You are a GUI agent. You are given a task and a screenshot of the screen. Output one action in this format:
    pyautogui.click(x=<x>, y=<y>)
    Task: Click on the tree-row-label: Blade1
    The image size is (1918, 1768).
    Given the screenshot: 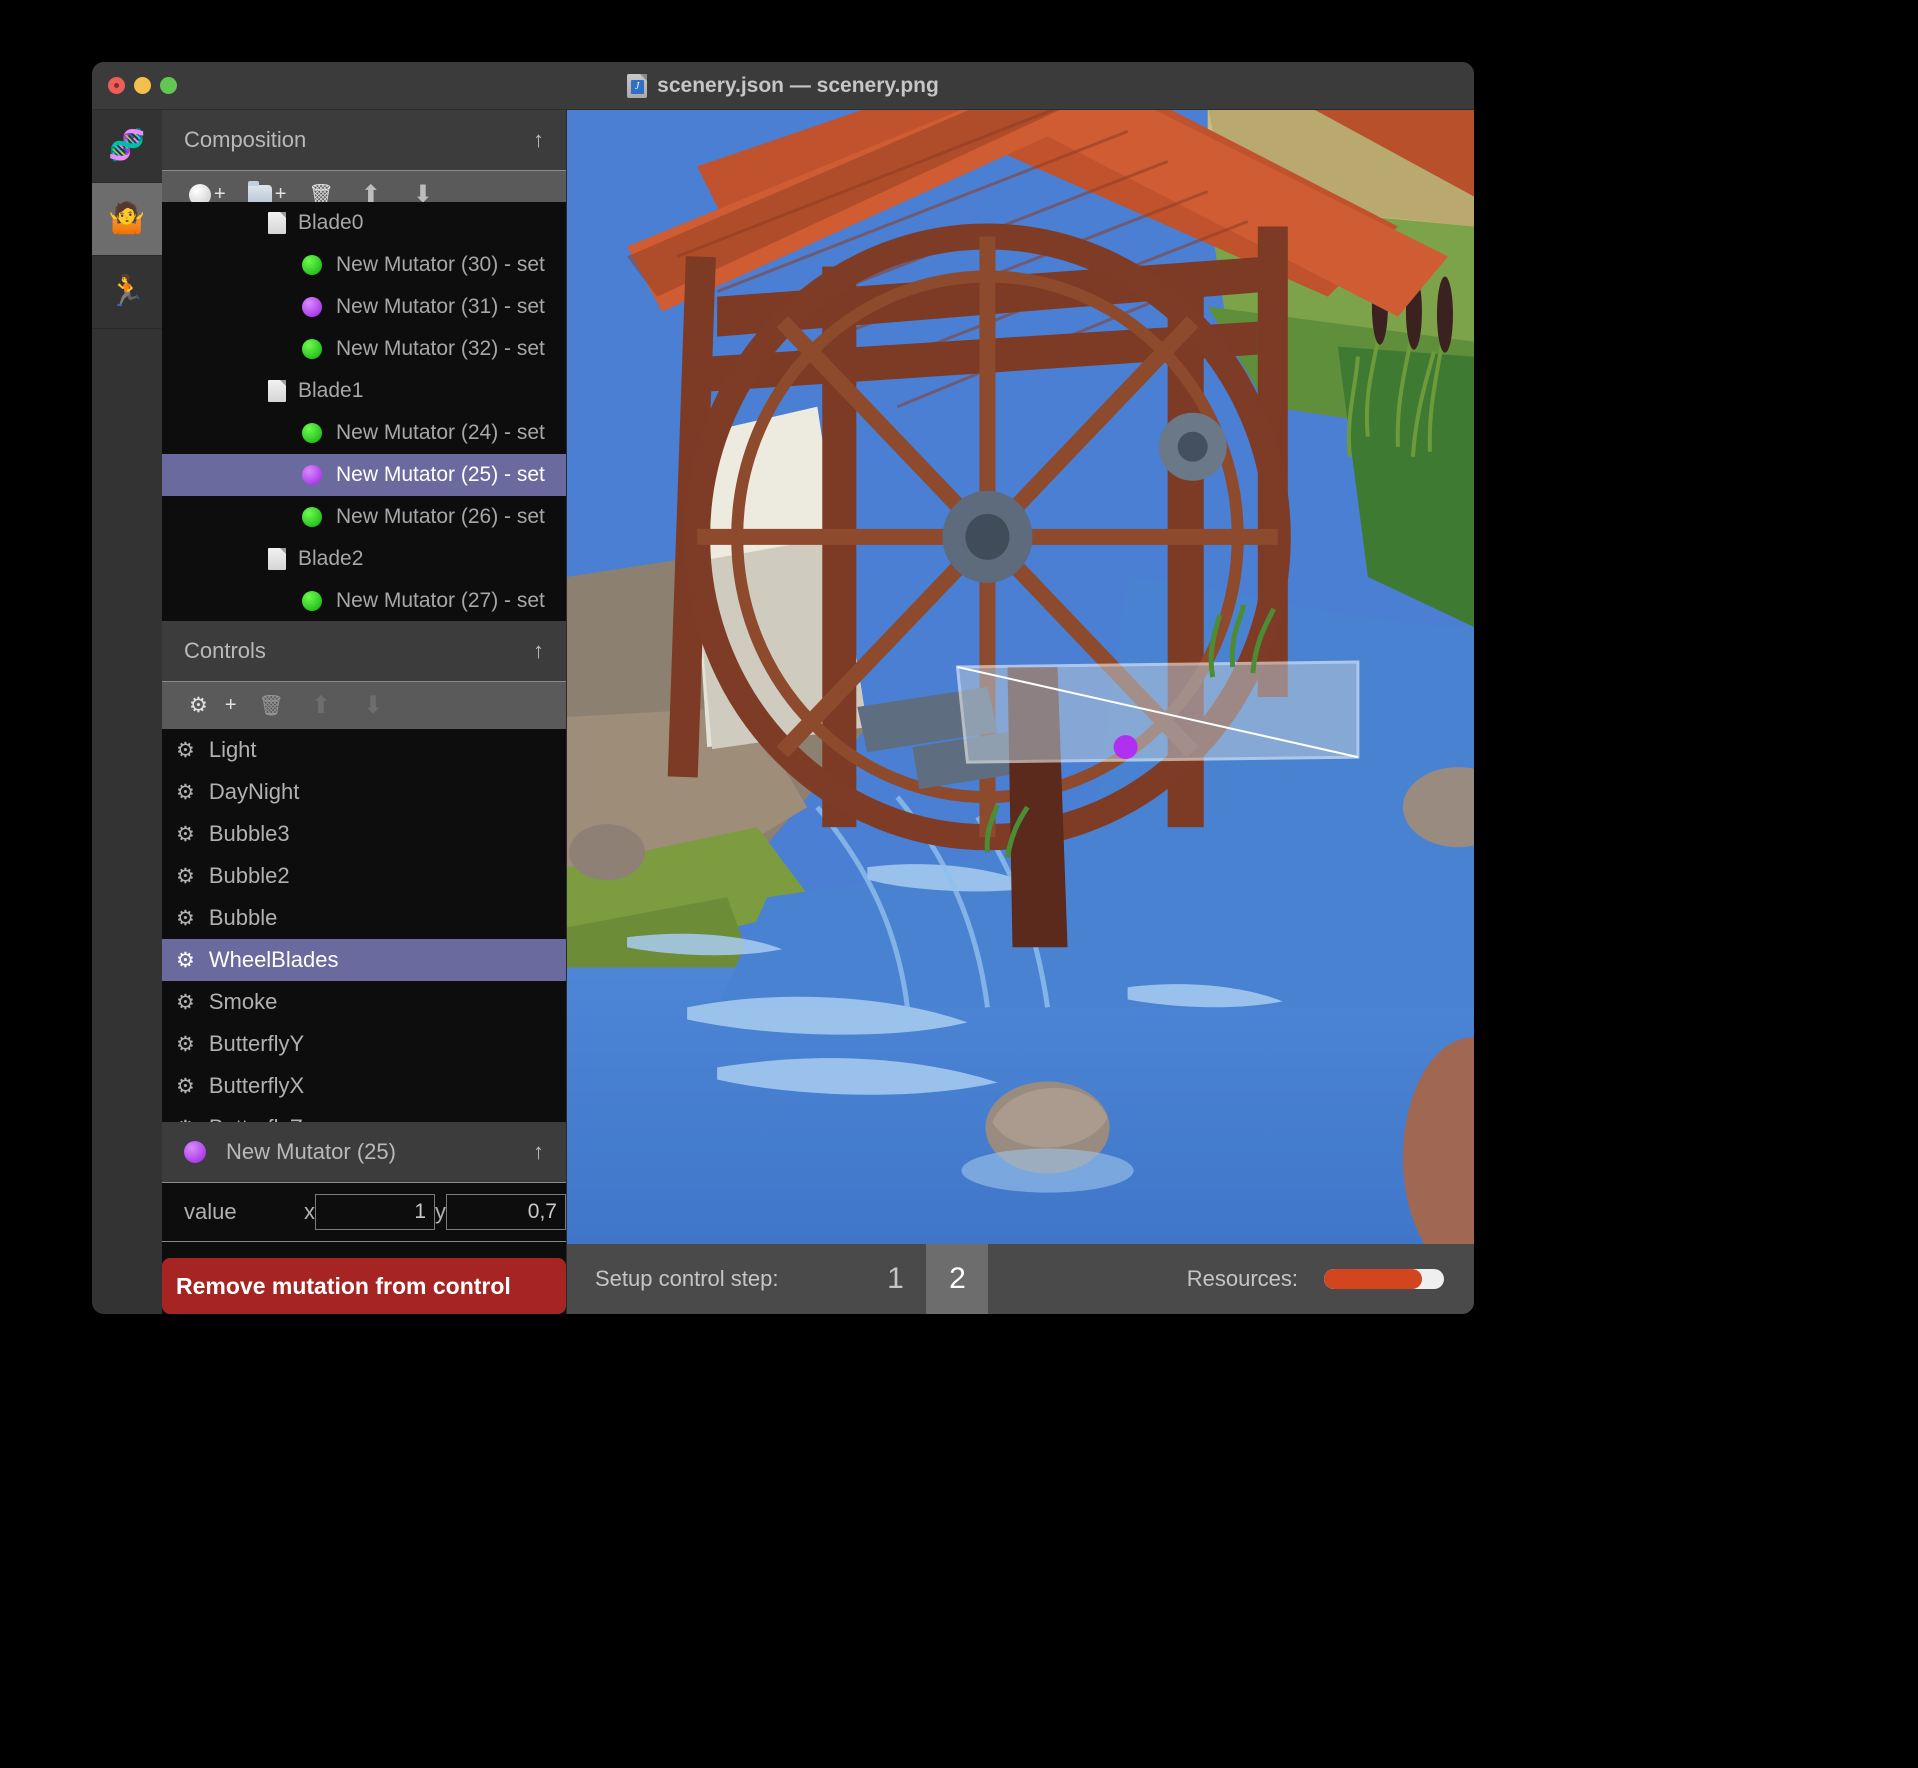 What is the action you would take?
    pyautogui.click(x=331, y=390)
    